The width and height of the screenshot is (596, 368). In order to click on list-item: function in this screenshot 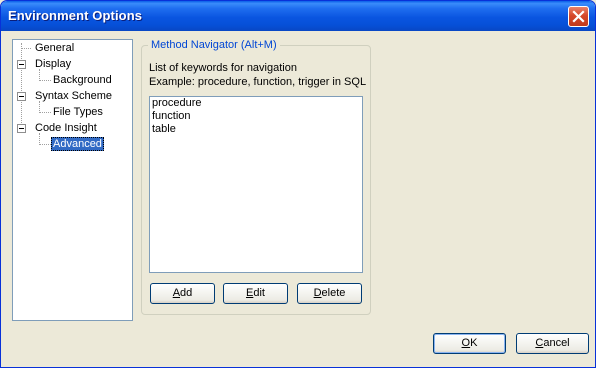, I will do `click(256, 116)`.